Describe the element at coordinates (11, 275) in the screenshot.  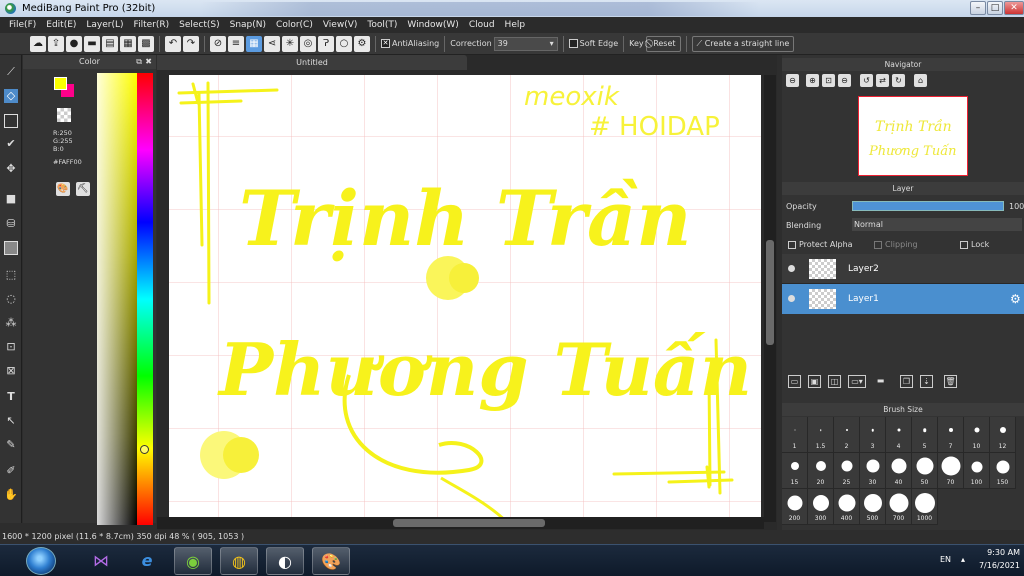
I see `rect-select-tool-icon: ⬚` at that location.